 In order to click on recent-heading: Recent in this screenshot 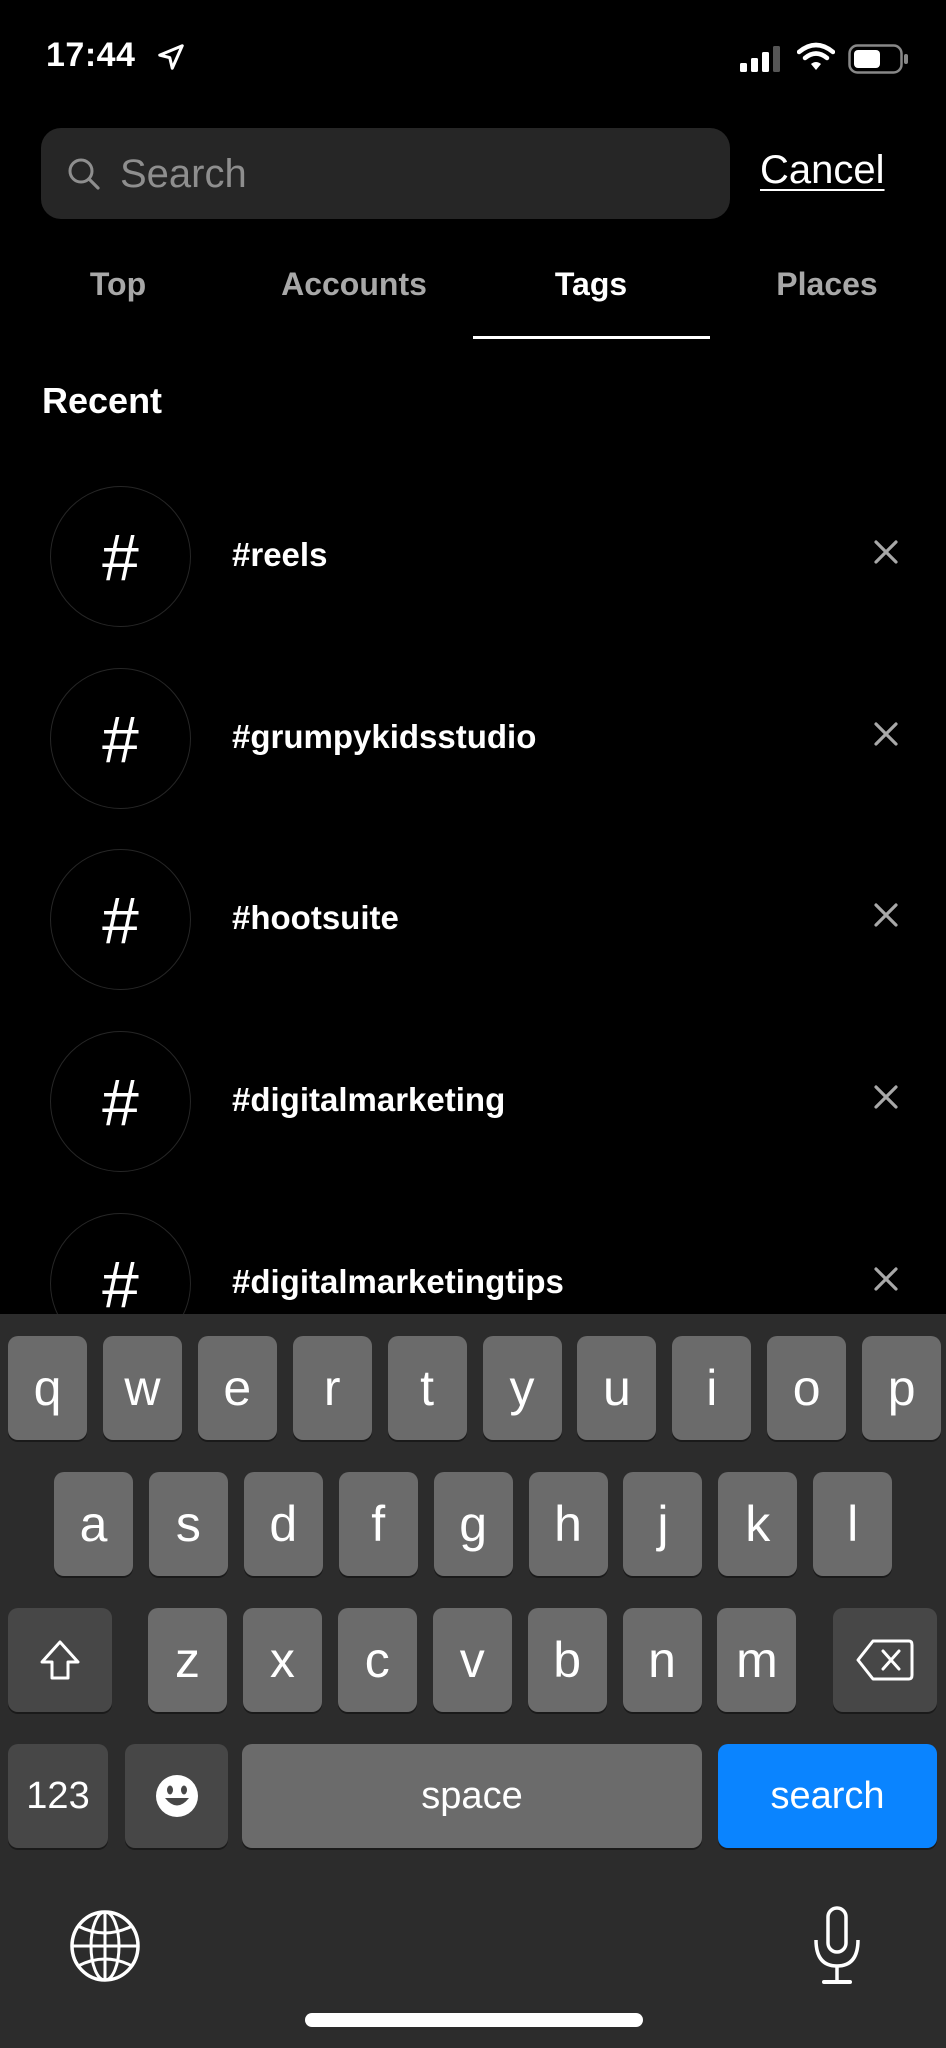, I will do `click(102, 400)`.